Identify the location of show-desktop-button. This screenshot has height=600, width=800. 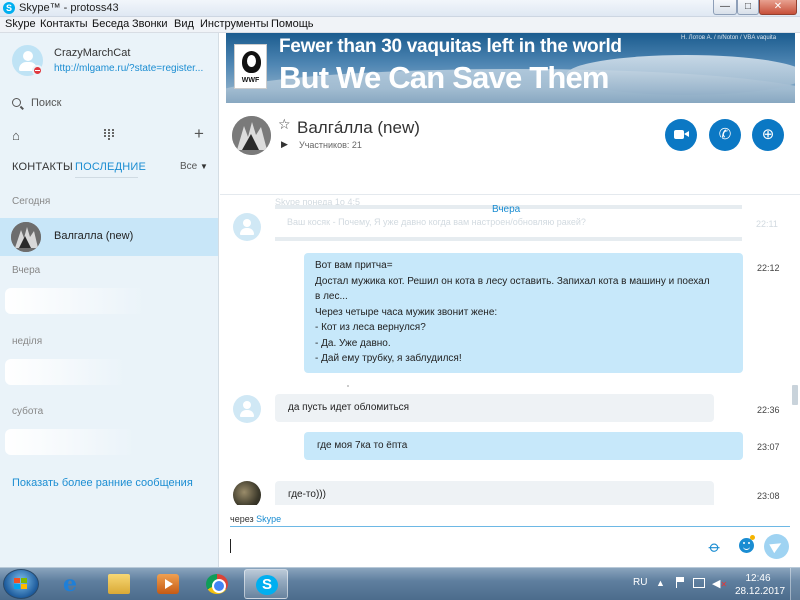
(795, 584).